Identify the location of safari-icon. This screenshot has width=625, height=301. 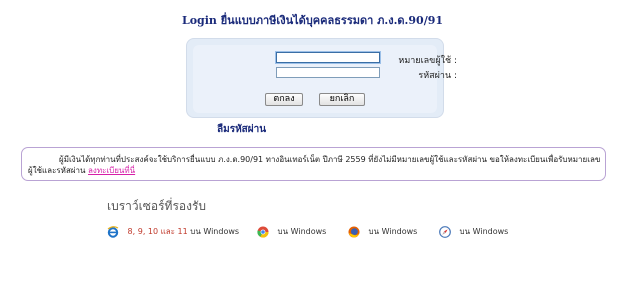
(445, 231).